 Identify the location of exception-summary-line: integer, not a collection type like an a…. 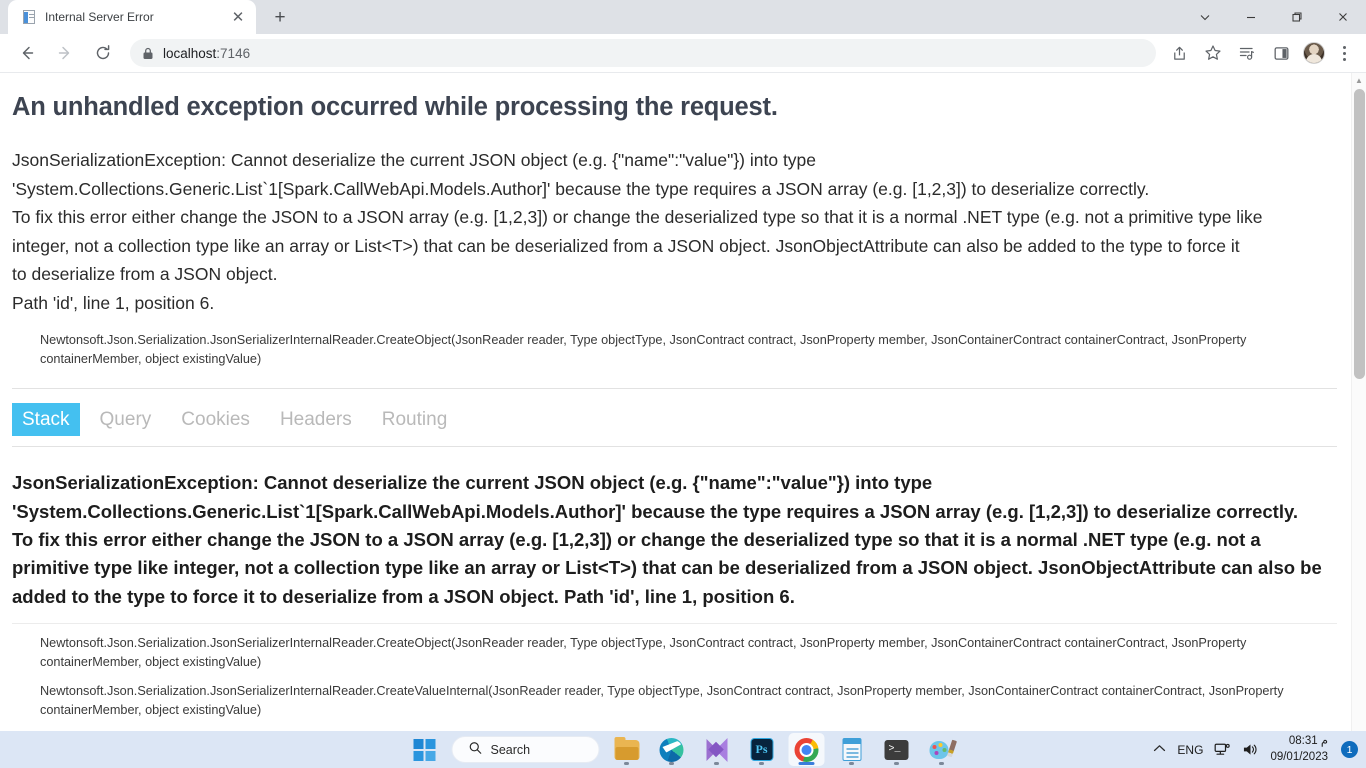
(626, 245).